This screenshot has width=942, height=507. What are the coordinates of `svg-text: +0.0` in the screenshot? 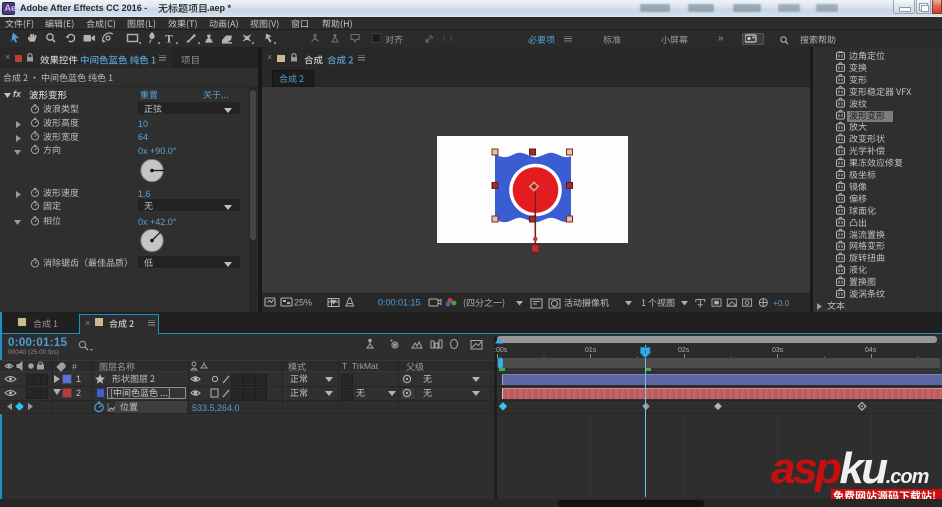 It's located at (781, 303).